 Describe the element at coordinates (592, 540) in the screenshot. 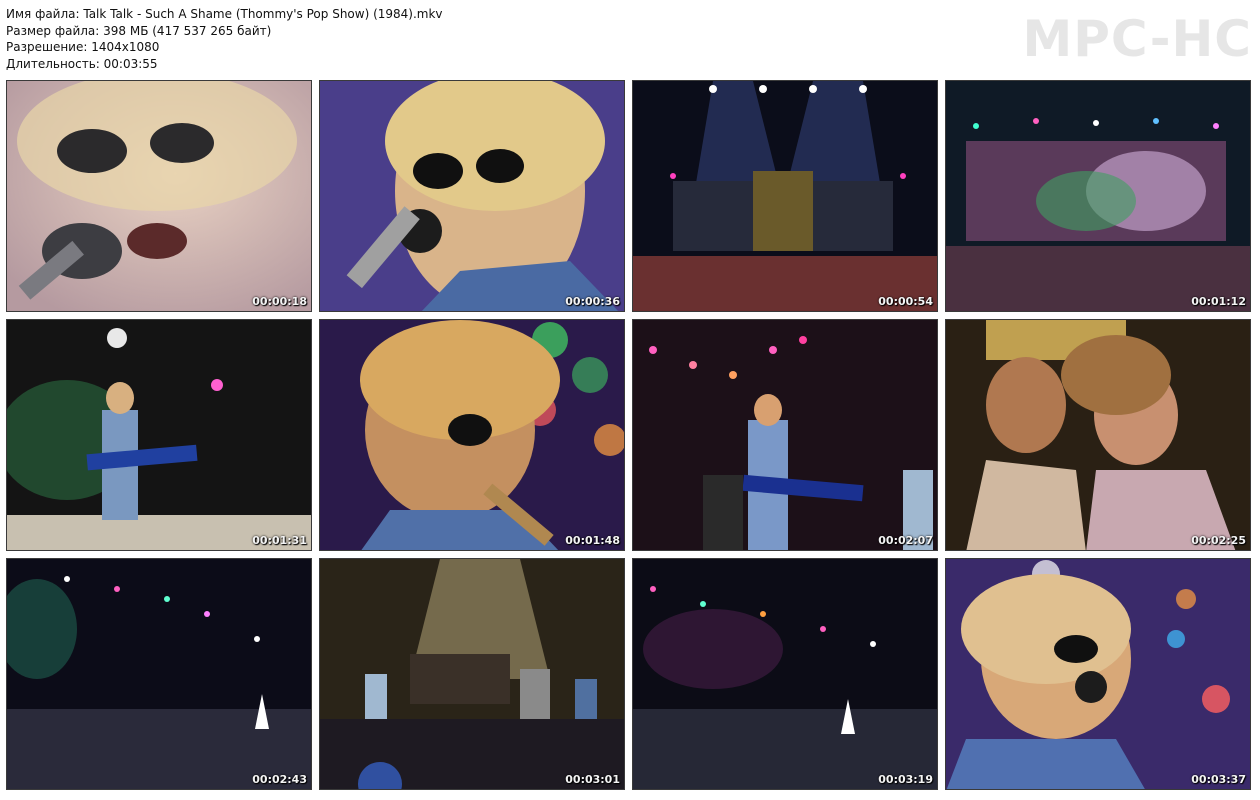

I see `timestamp: 00:01:48` at that location.